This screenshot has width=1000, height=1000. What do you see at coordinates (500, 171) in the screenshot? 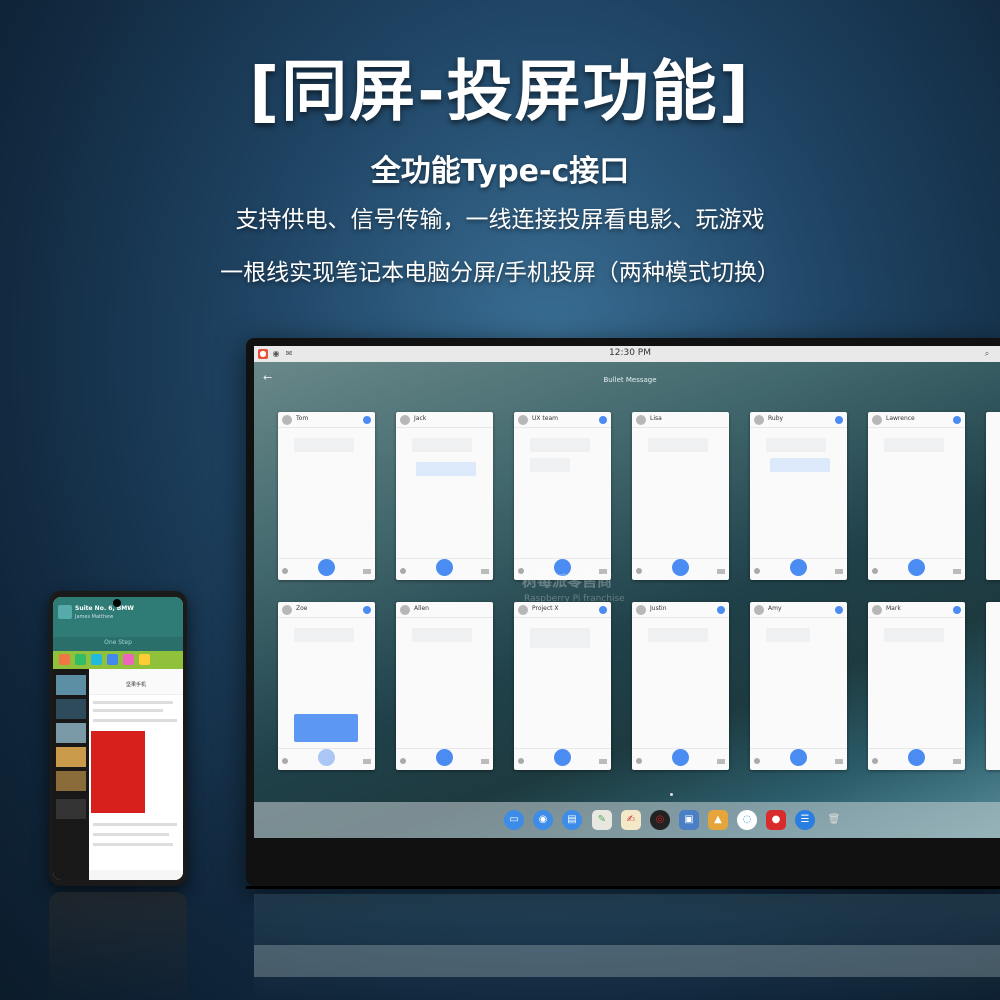
I see `subtitle: 全功能Type-c接口` at bounding box center [500, 171].